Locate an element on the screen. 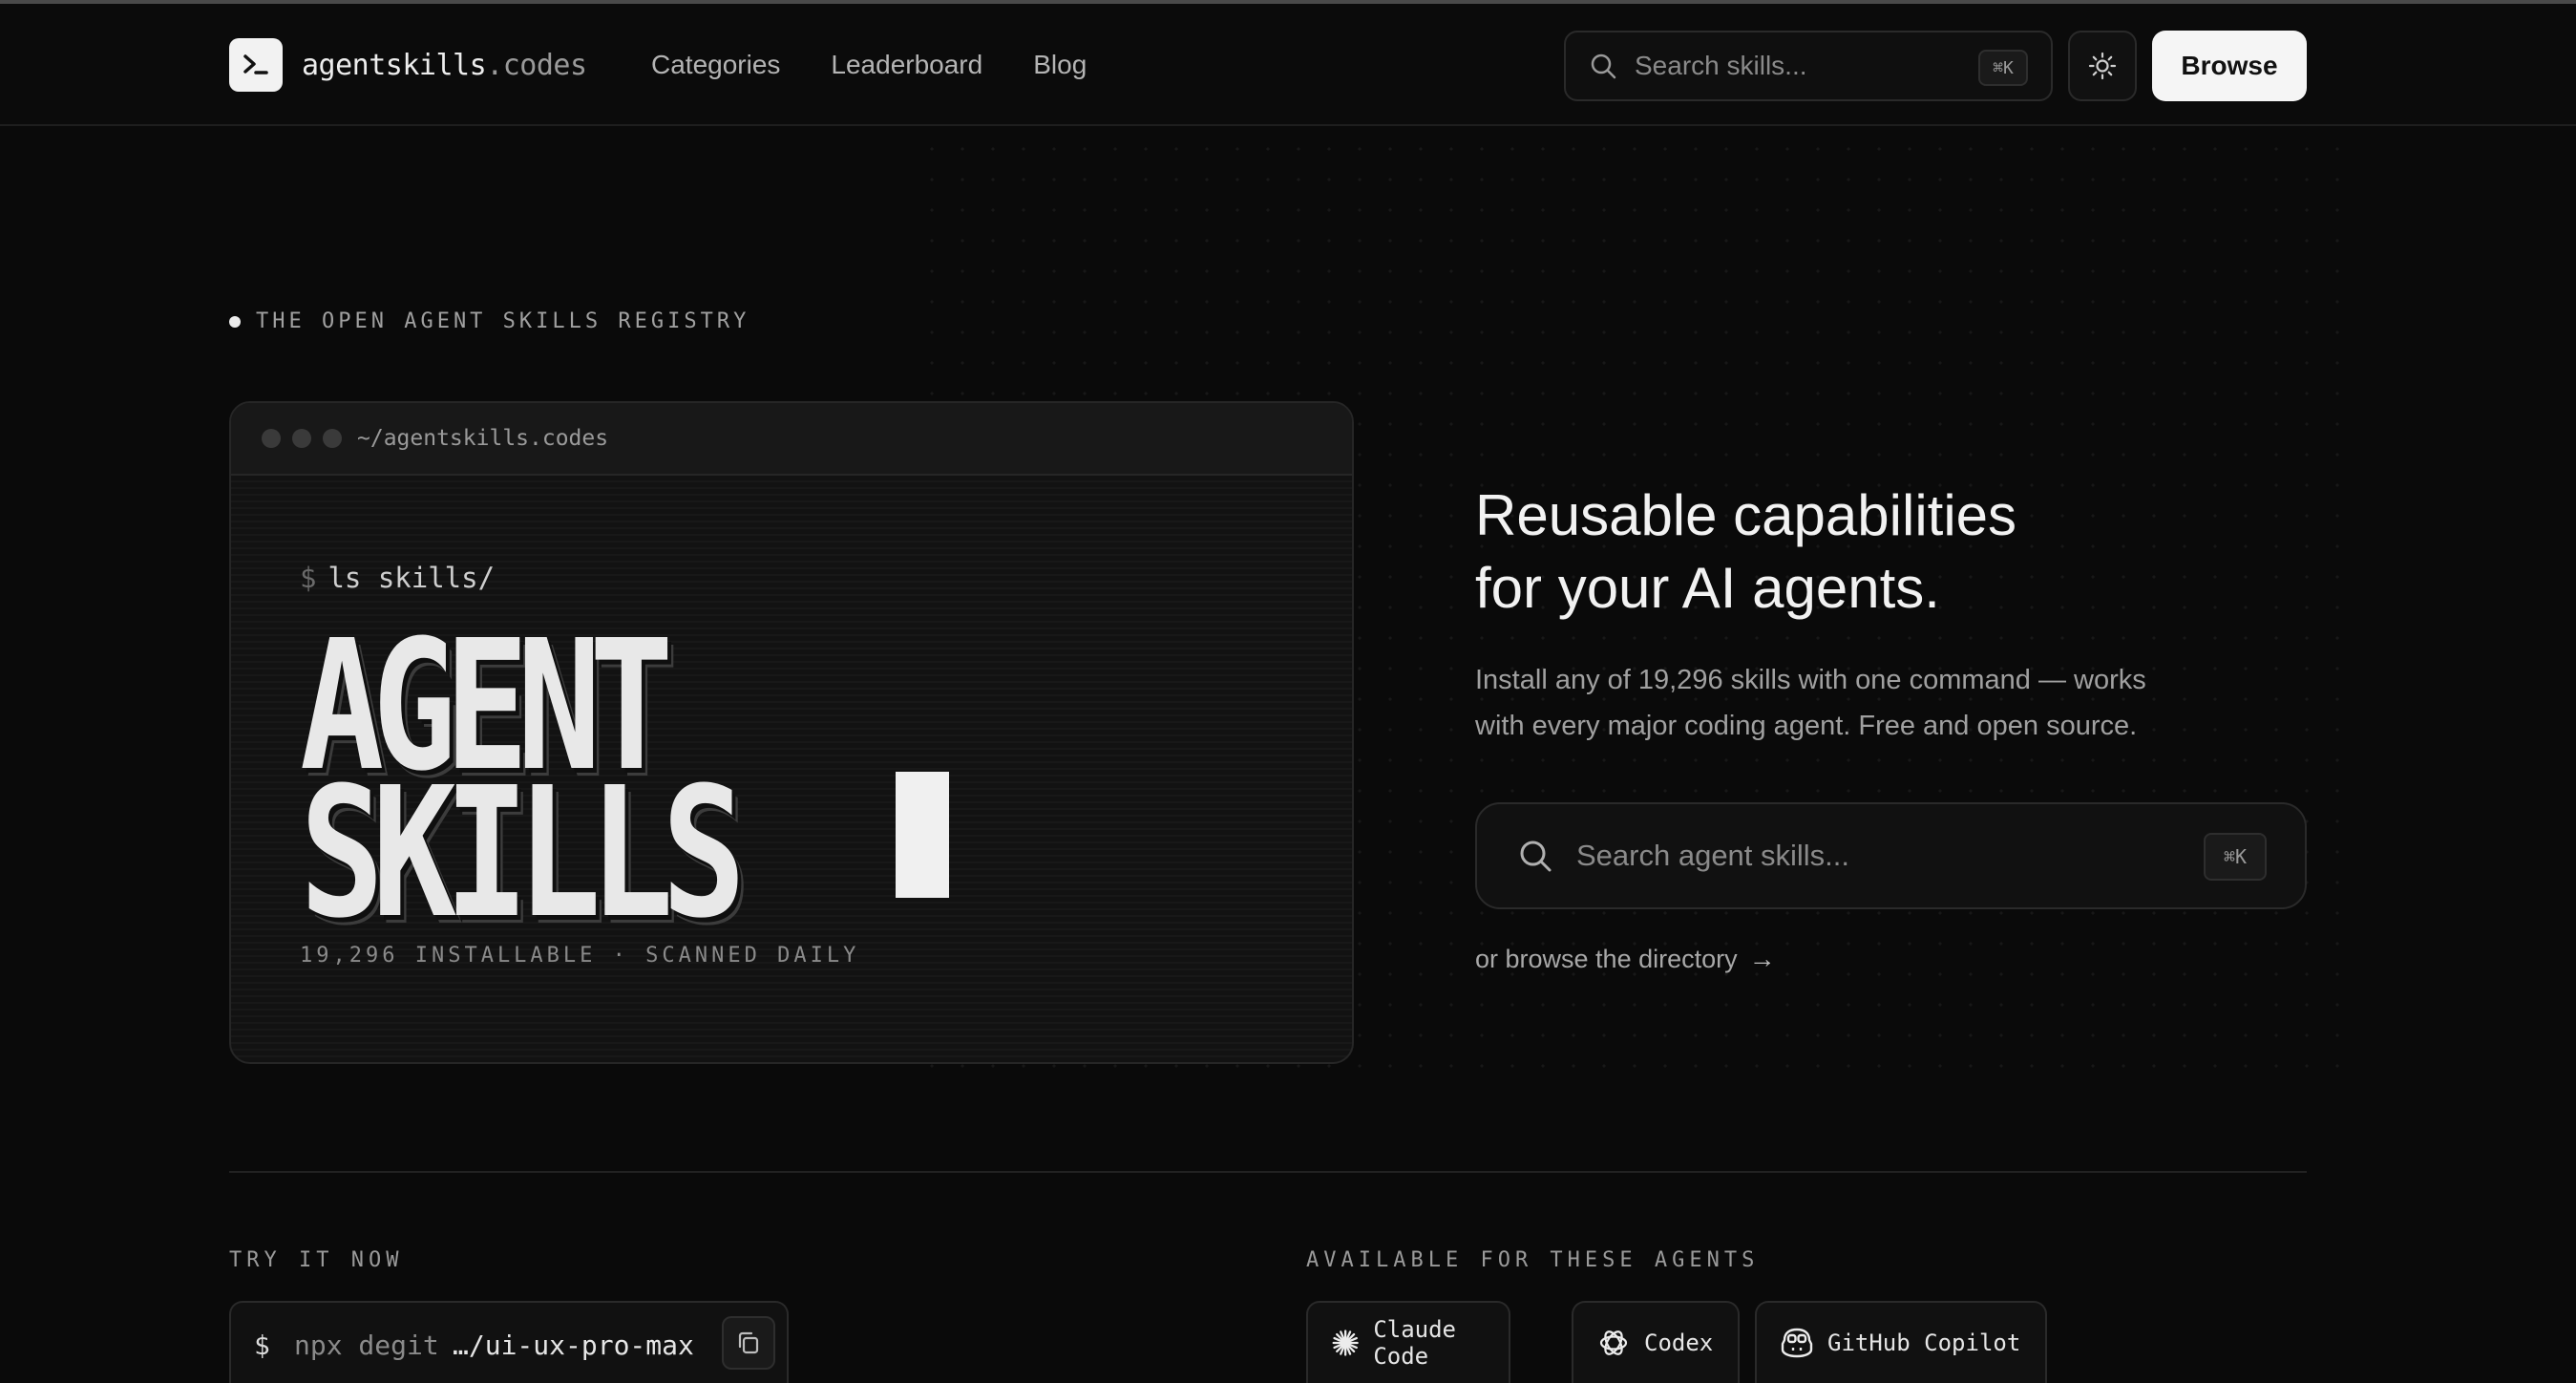  eyebrow-dot is located at coordinates (235, 321).